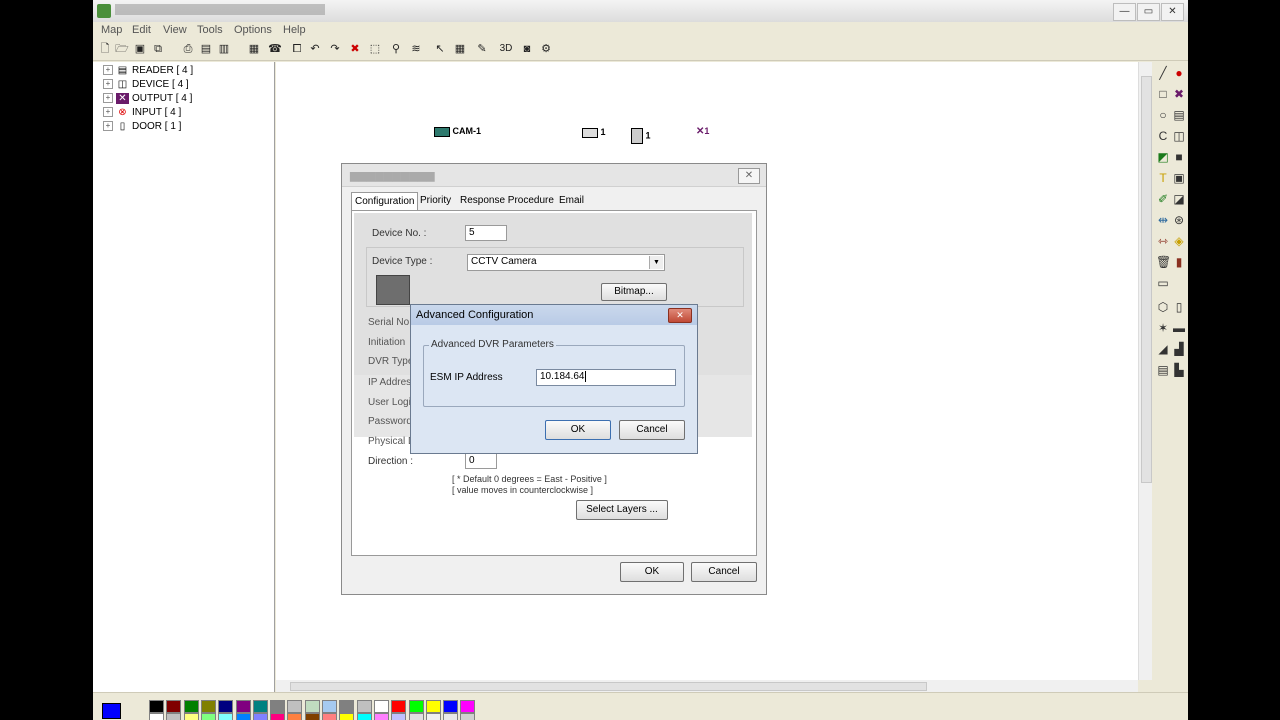  Describe the element at coordinates (1179, 241) in the screenshot. I see `alarm-tool-icon: ◈` at that location.